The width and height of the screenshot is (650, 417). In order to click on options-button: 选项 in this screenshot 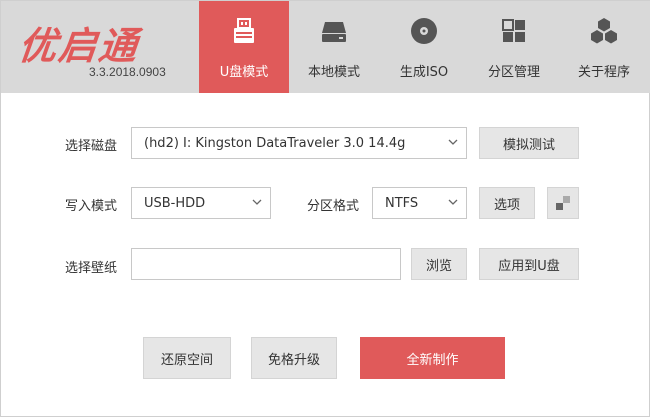, I will do `click(507, 203)`.